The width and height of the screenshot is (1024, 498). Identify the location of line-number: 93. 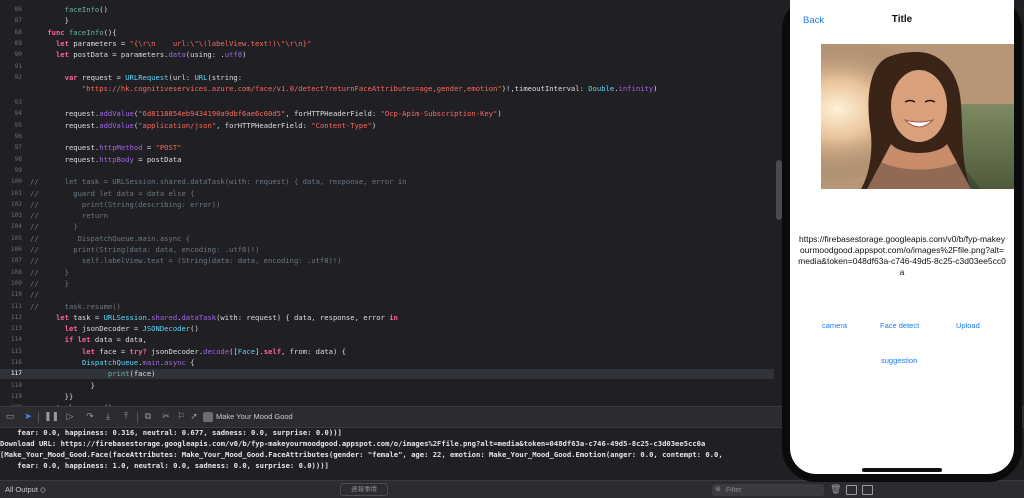
(11, 103).